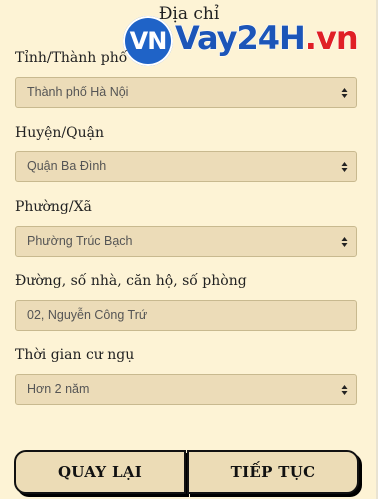  What do you see at coordinates (58, 389) in the screenshot?
I see `residence-value: Hơn 2 năm` at bounding box center [58, 389].